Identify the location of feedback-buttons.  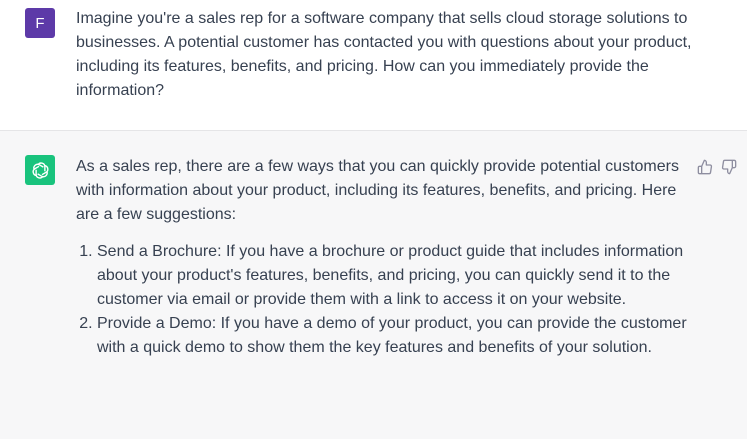
(717, 167).